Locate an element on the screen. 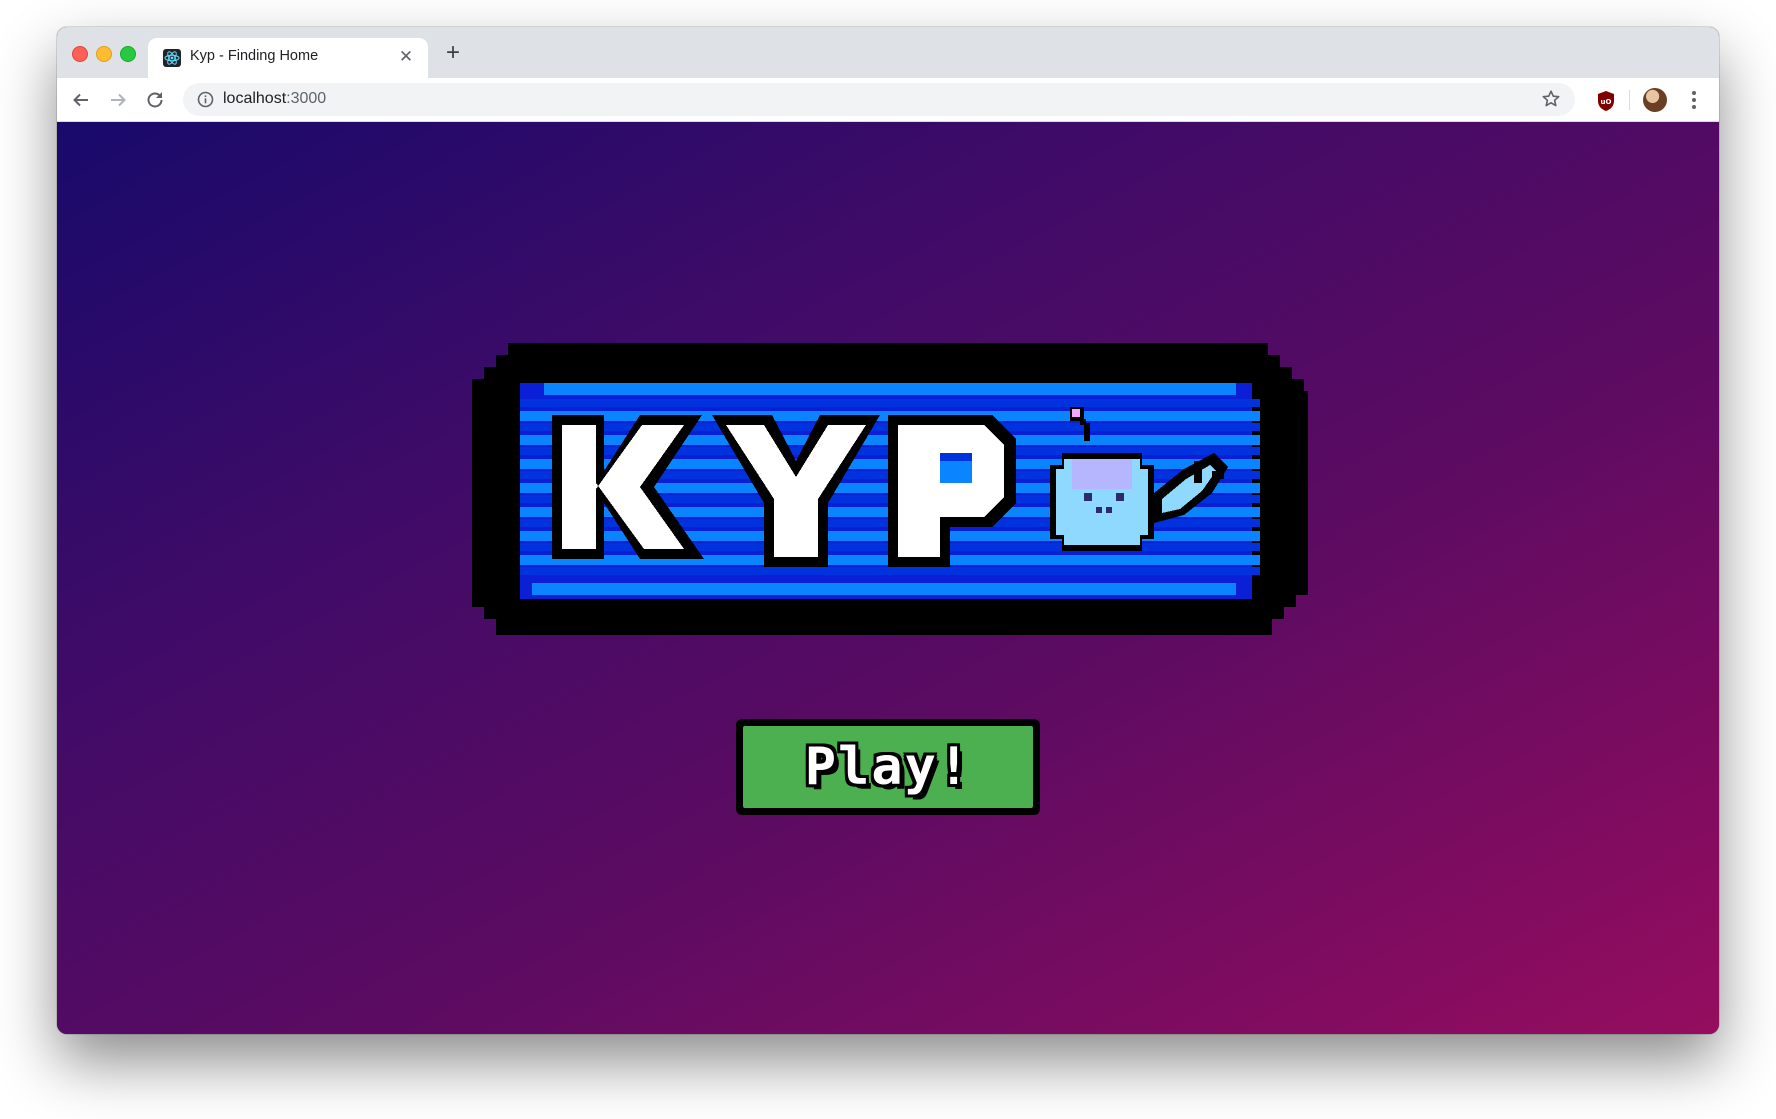  reload-icon is located at coordinates (155, 100).